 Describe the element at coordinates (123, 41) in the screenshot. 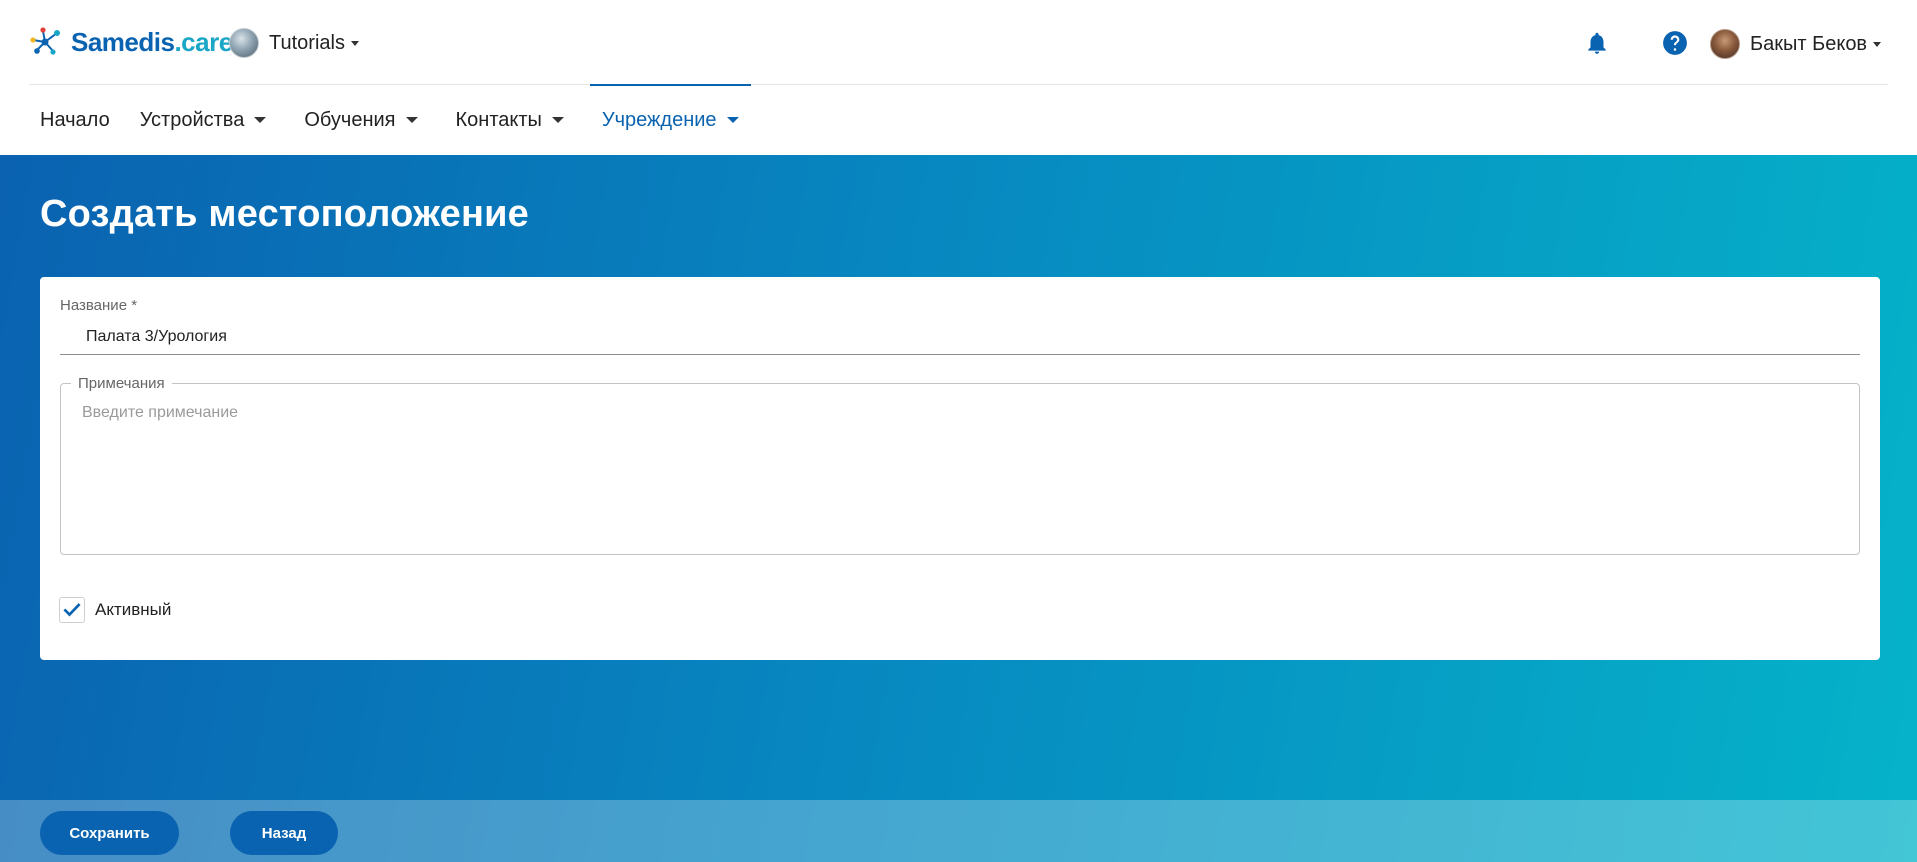

I see `logo-name: Samedis` at that location.